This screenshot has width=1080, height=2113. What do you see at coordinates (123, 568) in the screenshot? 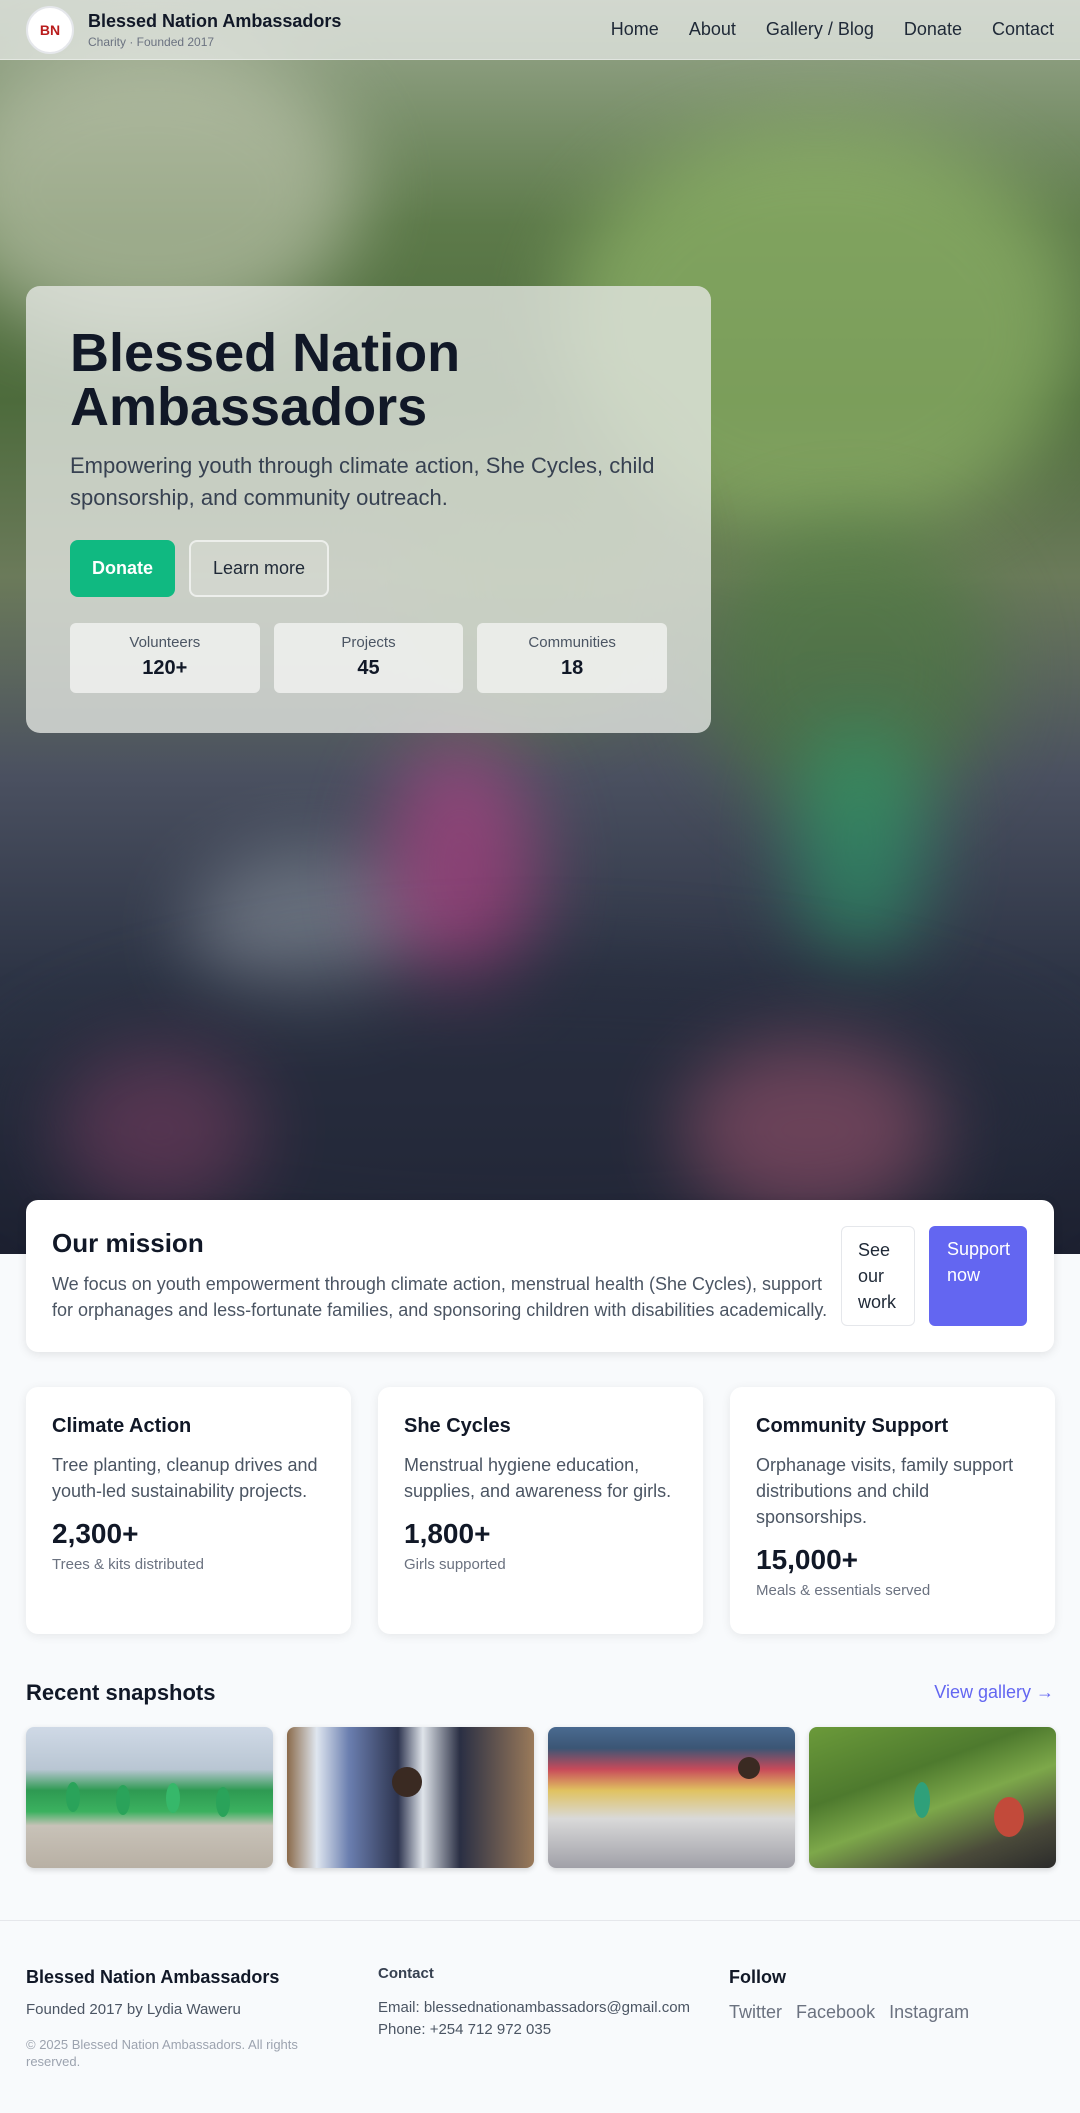
I see `donate-button: Donate` at bounding box center [123, 568].